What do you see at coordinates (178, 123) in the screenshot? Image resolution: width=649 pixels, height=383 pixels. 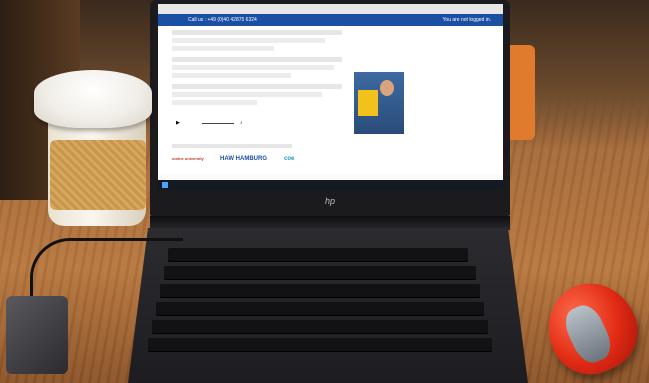 I see `play-icon: ▶` at bounding box center [178, 123].